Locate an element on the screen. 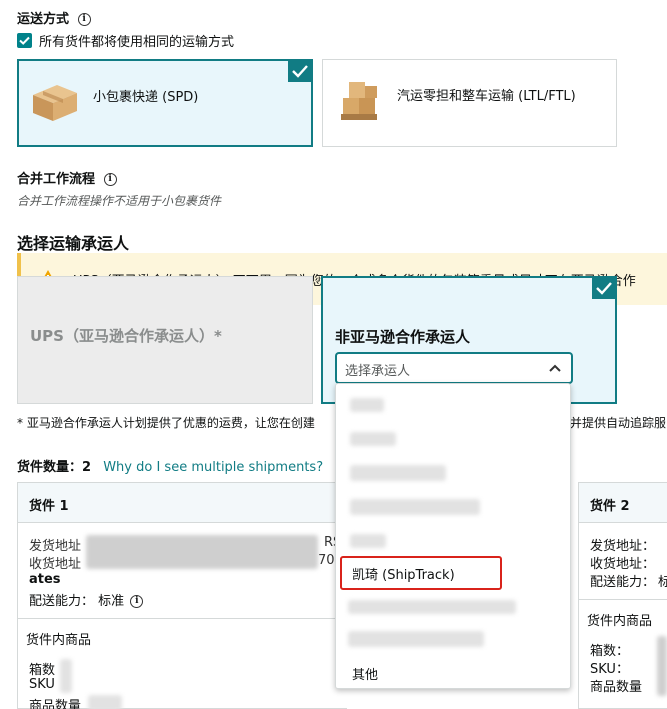 The image size is (667, 709). shipment-2-header: 货件 2 is located at coordinates (623, 503).